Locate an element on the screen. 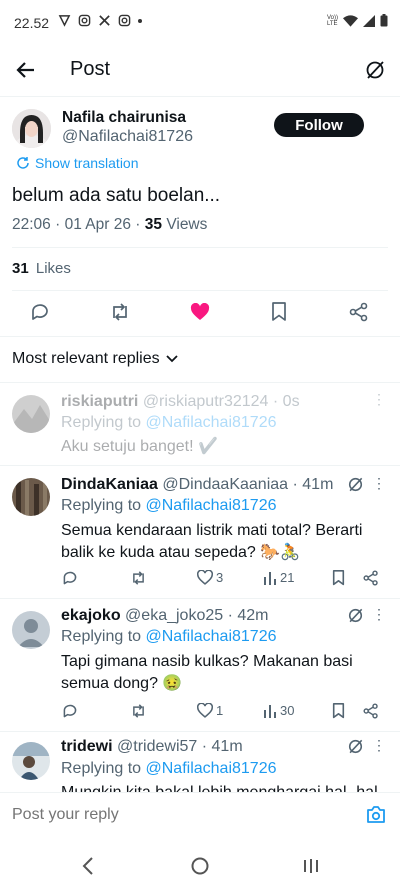 This screenshot has height=889, width=400. status-bar: 22.52 Vo)) LTE is located at coordinates (200, 22).